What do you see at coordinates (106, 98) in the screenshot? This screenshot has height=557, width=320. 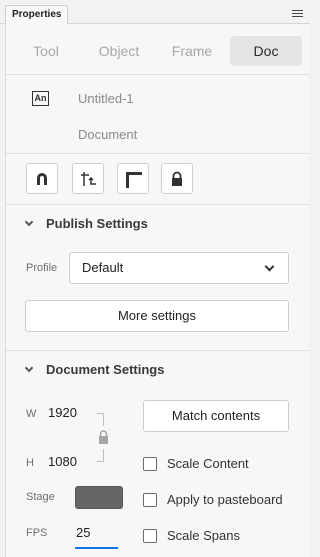 I see `document-name: Untitled-1` at bounding box center [106, 98].